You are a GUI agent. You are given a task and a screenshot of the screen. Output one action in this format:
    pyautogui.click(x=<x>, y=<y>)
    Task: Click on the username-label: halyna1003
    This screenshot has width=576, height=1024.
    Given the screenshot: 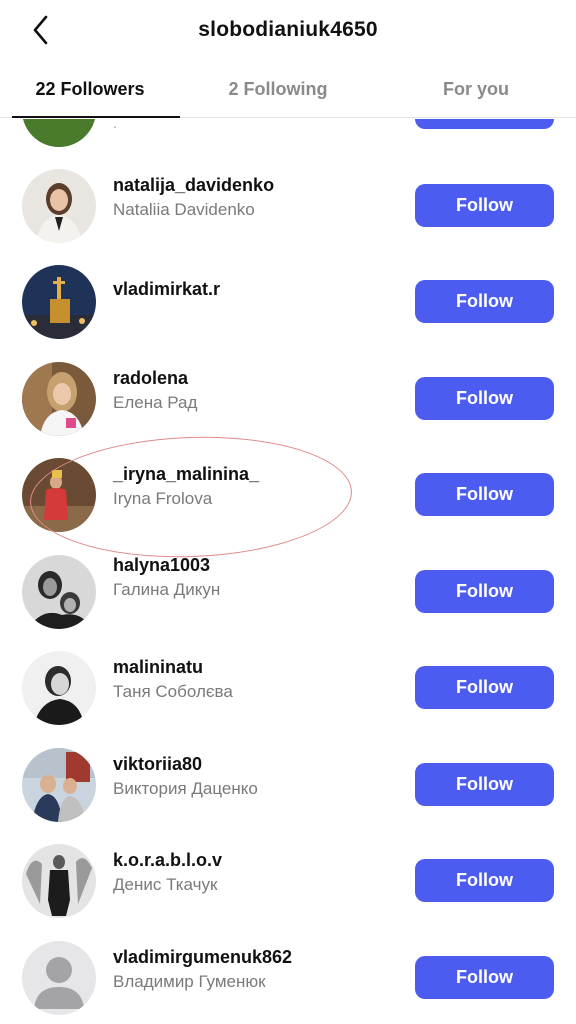 What is the action you would take?
    pyautogui.click(x=166, y=565)
    